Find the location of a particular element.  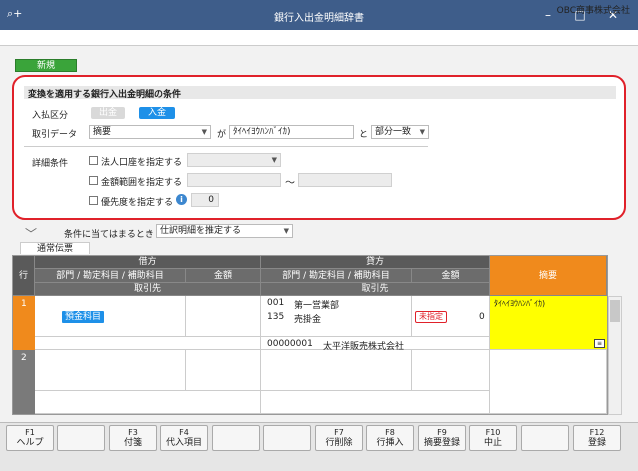

bank-checkbox is located at coordinates (93, 160).